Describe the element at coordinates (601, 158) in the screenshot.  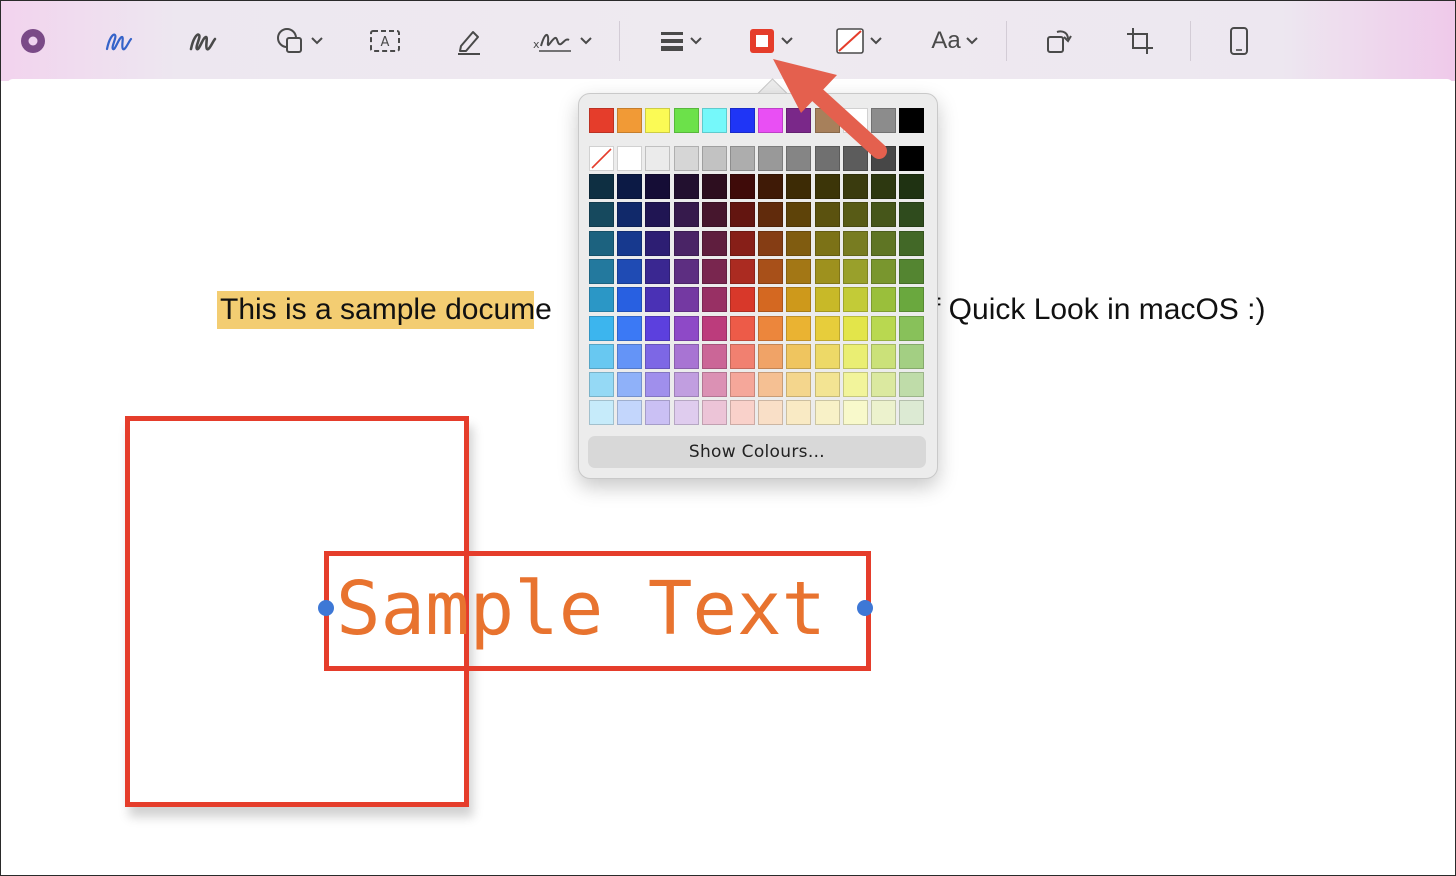
I see `no-colour-swatch` at that location.